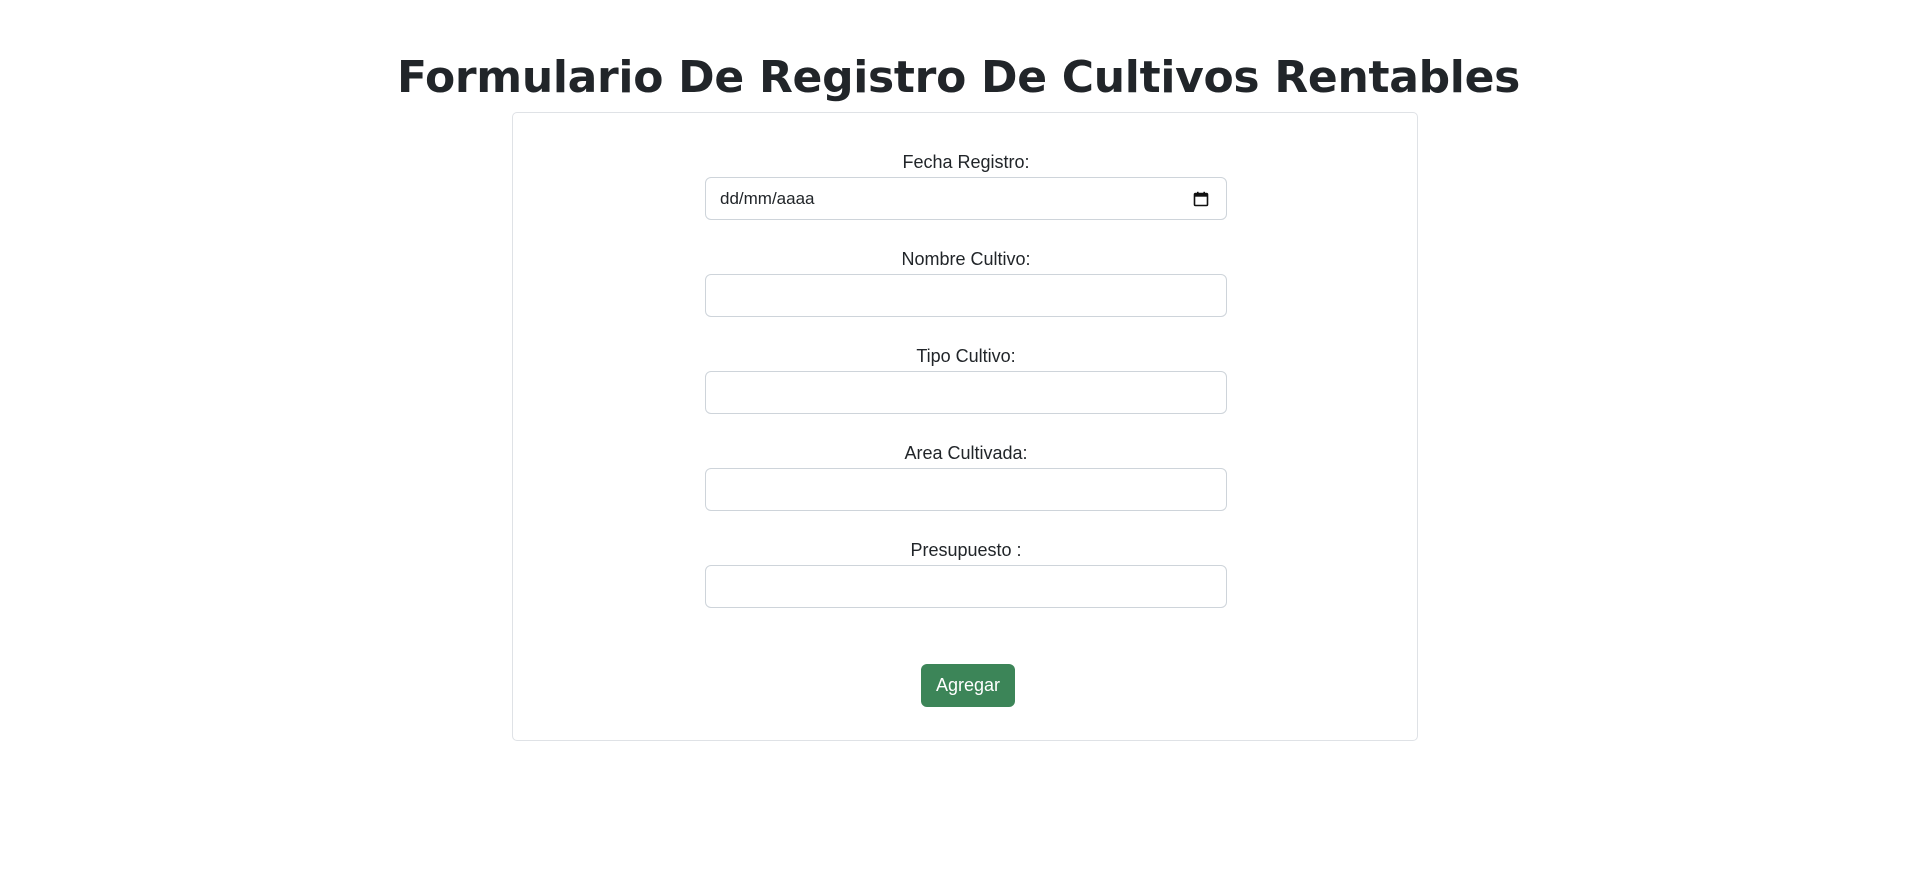 This screenshot has height=887, width=1917. I want to click on tipo-cultivo-label: Tipo Cultivo:, so click(966, 356).